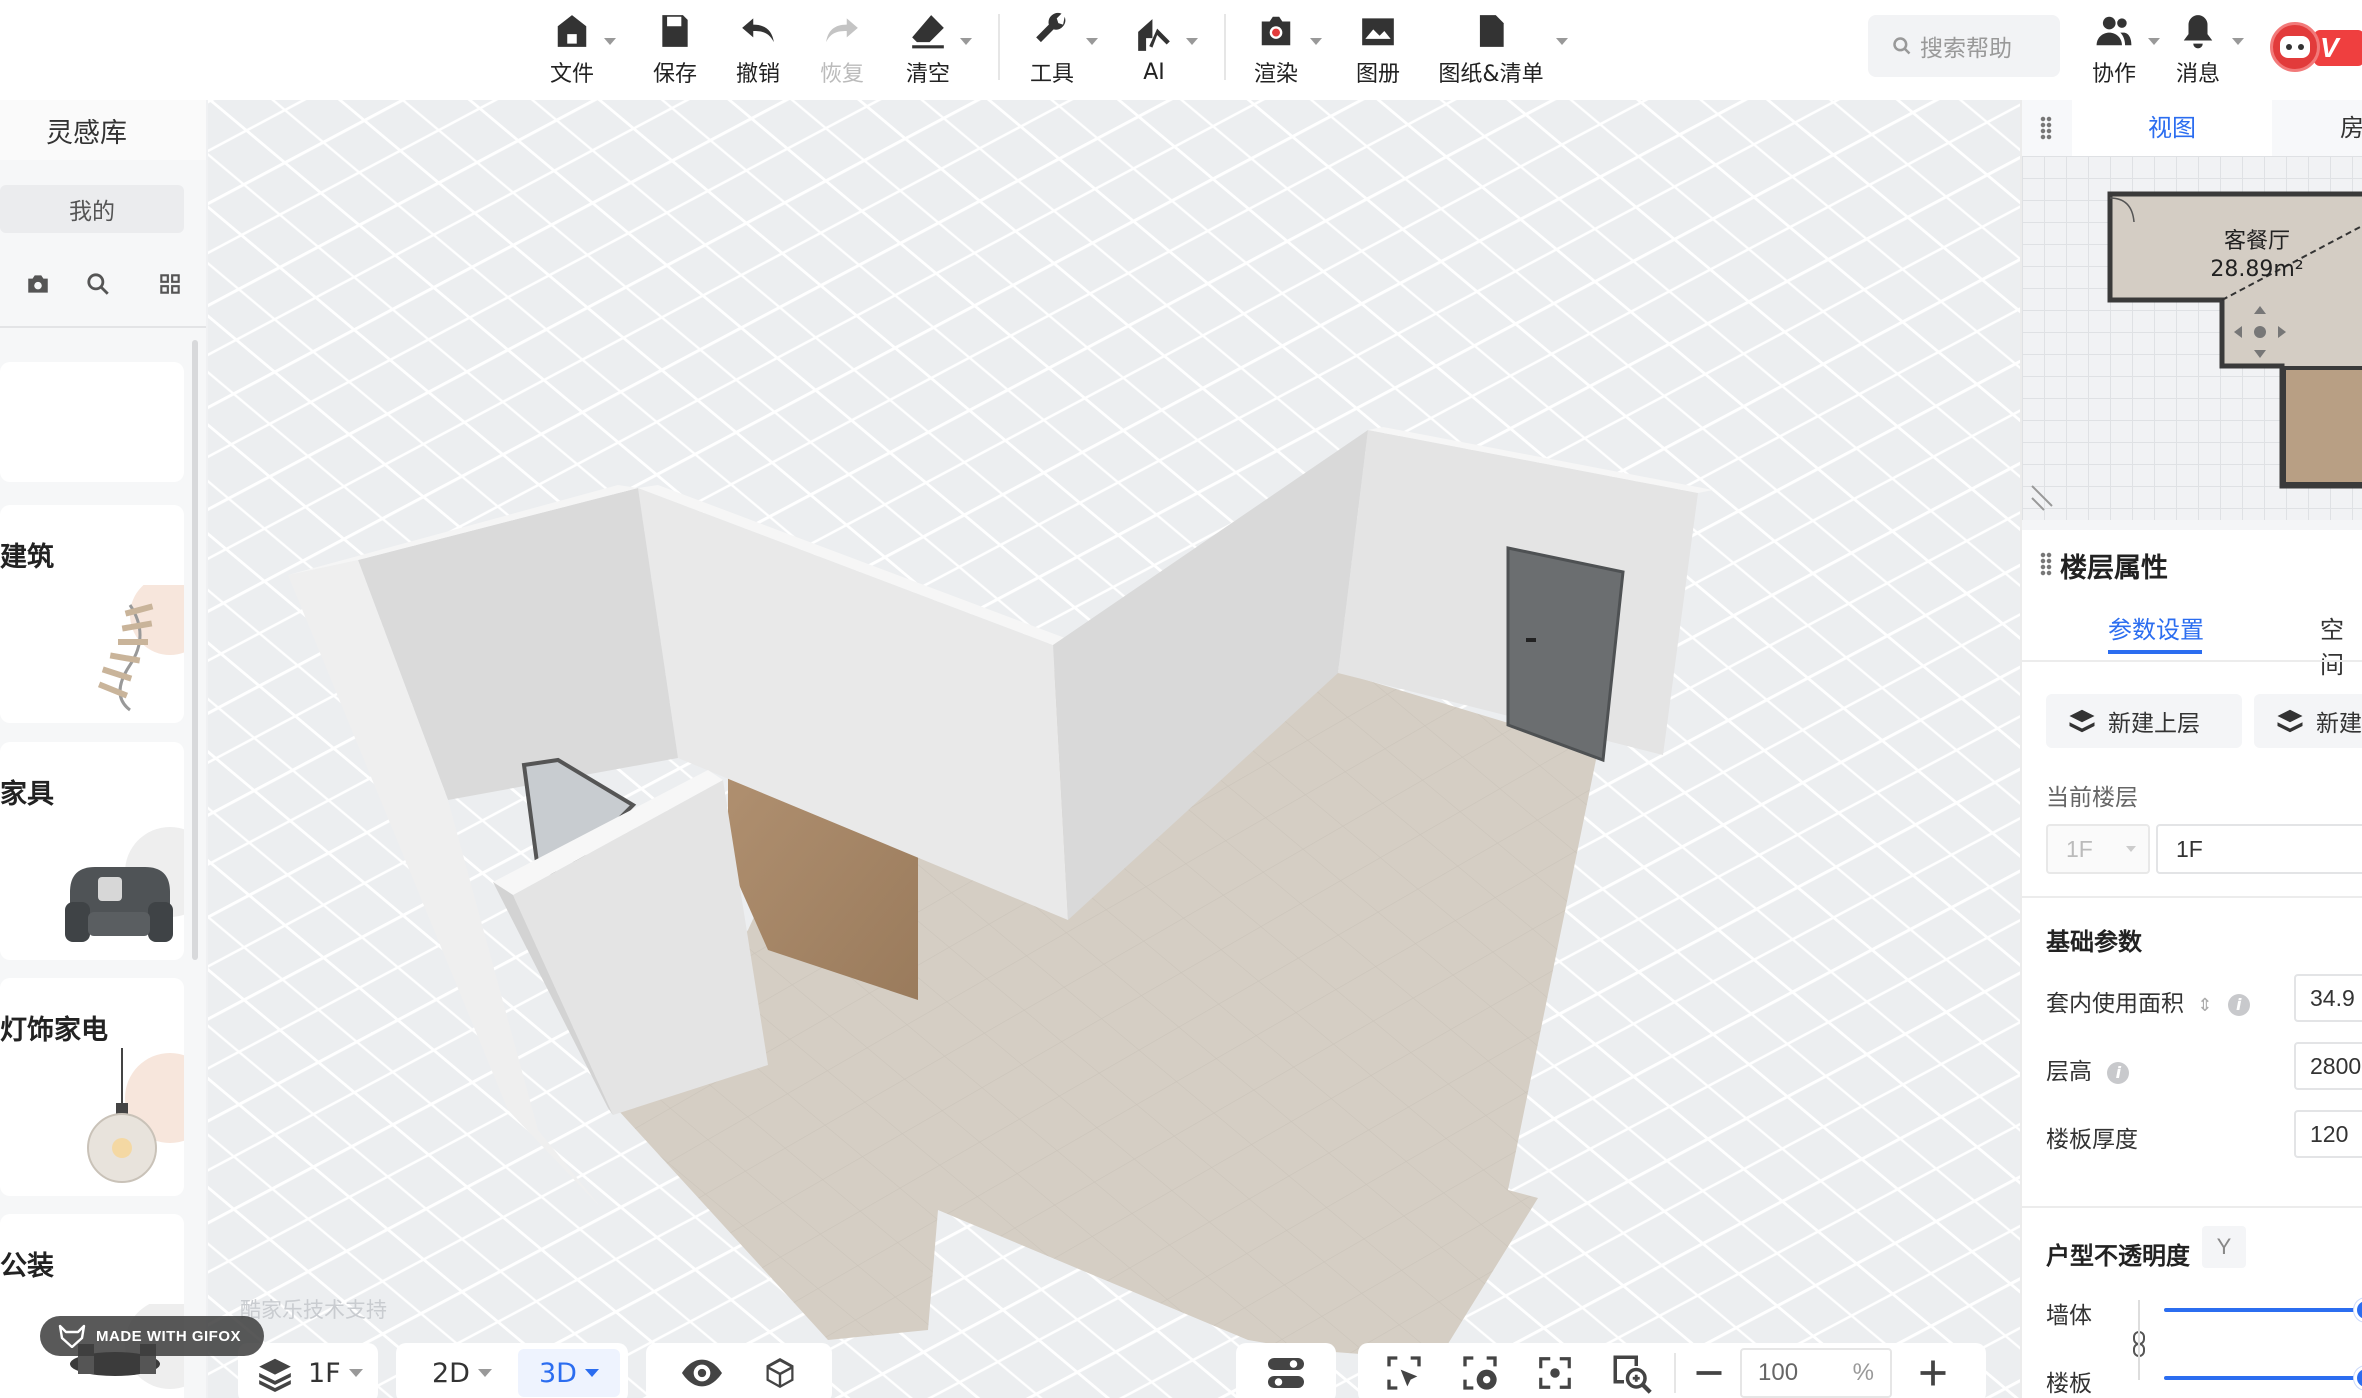 The height and width of the screenshot is (1398, 2362). I want to click on focus-icon, so click(1555, 1373).